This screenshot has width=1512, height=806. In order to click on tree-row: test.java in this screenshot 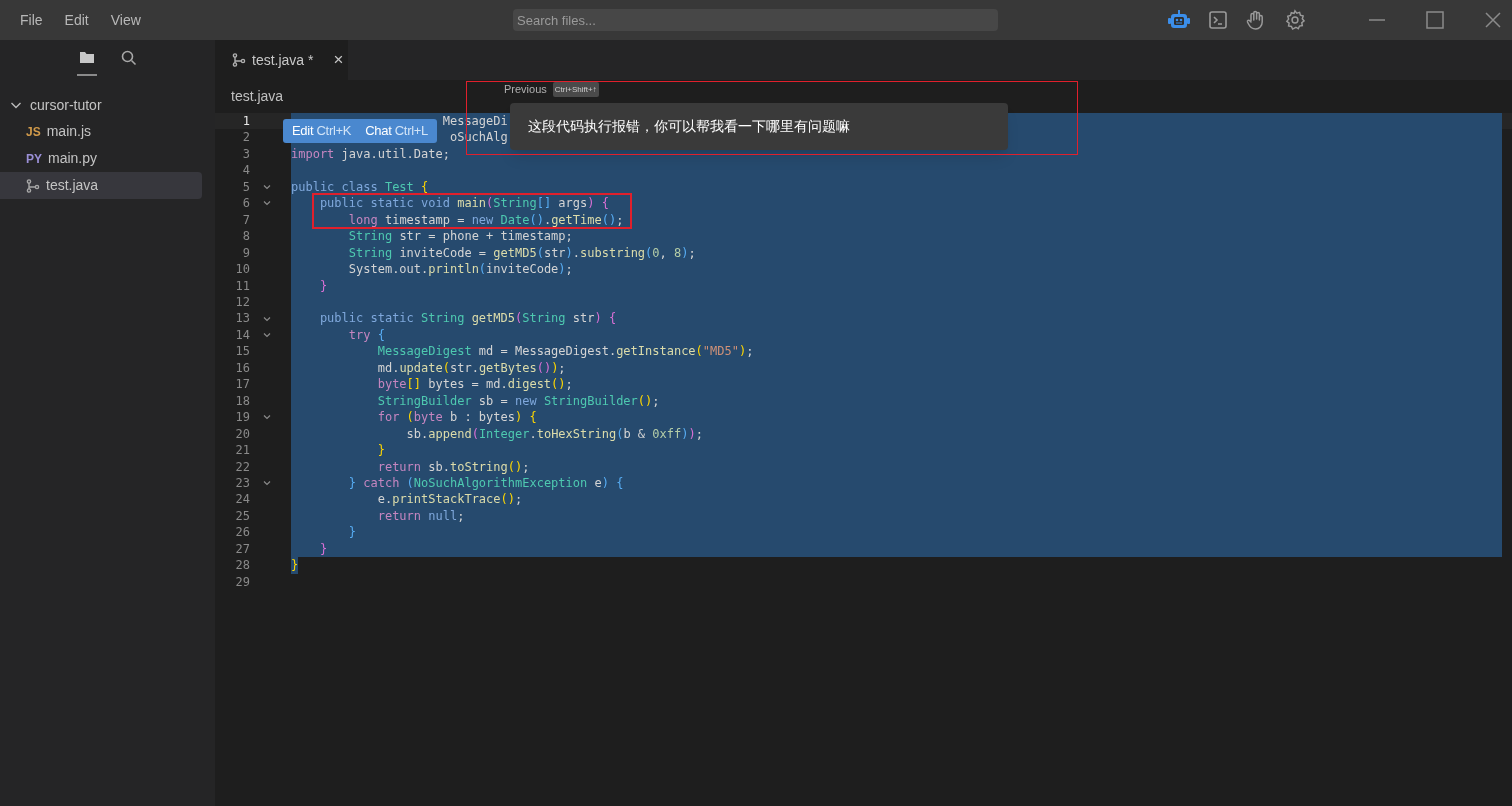, I will do `click(101, 185)`.